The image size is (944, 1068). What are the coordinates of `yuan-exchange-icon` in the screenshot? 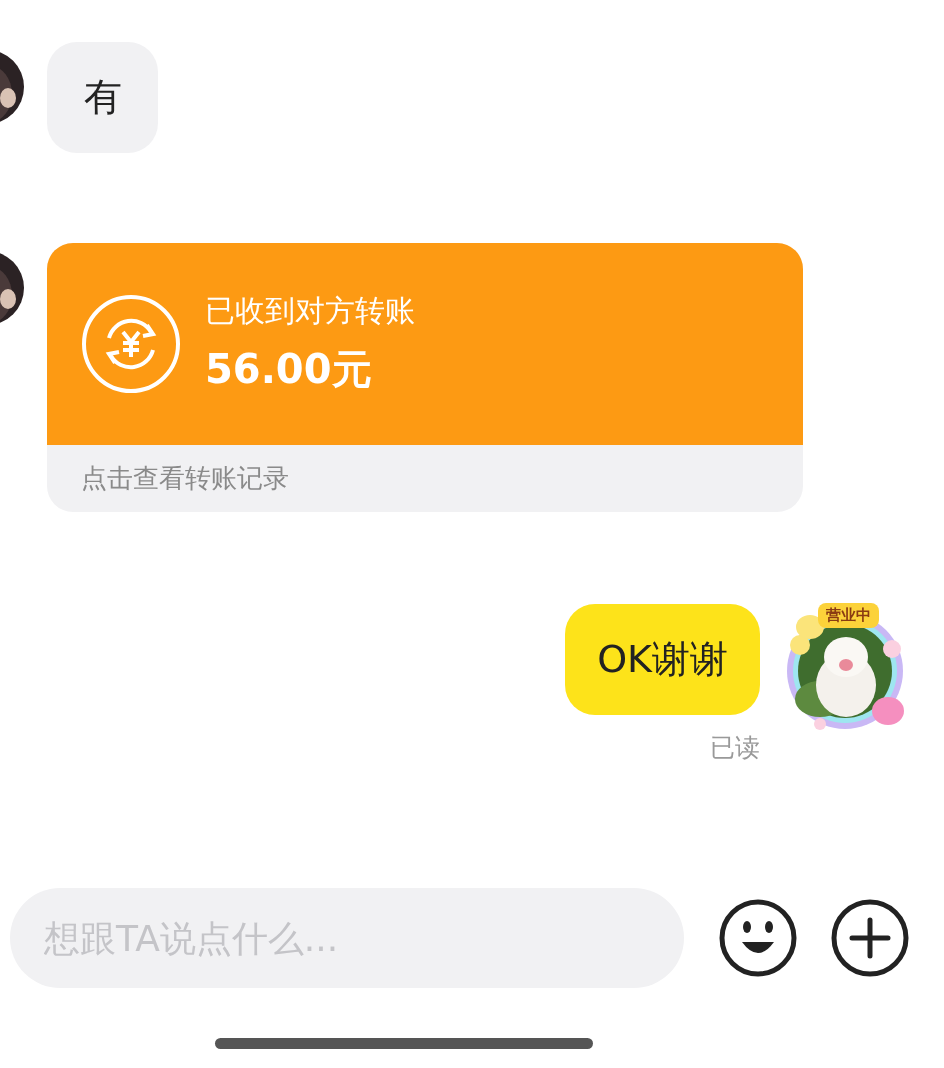 It's located at (131, 344).